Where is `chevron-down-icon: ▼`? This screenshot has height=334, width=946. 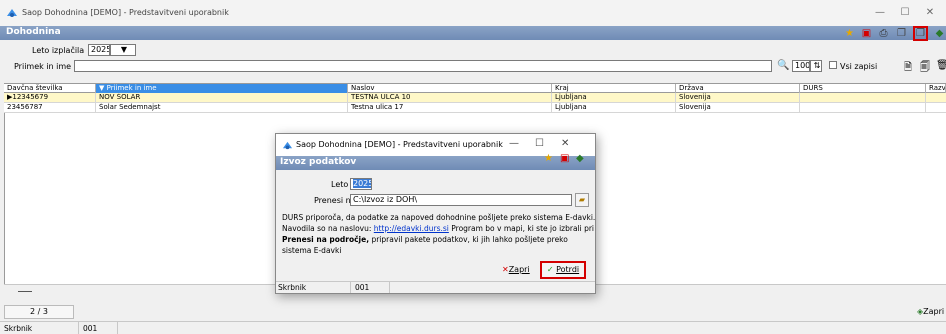
chevron-down-icon: ▼ is located at coordinates (124, 49).